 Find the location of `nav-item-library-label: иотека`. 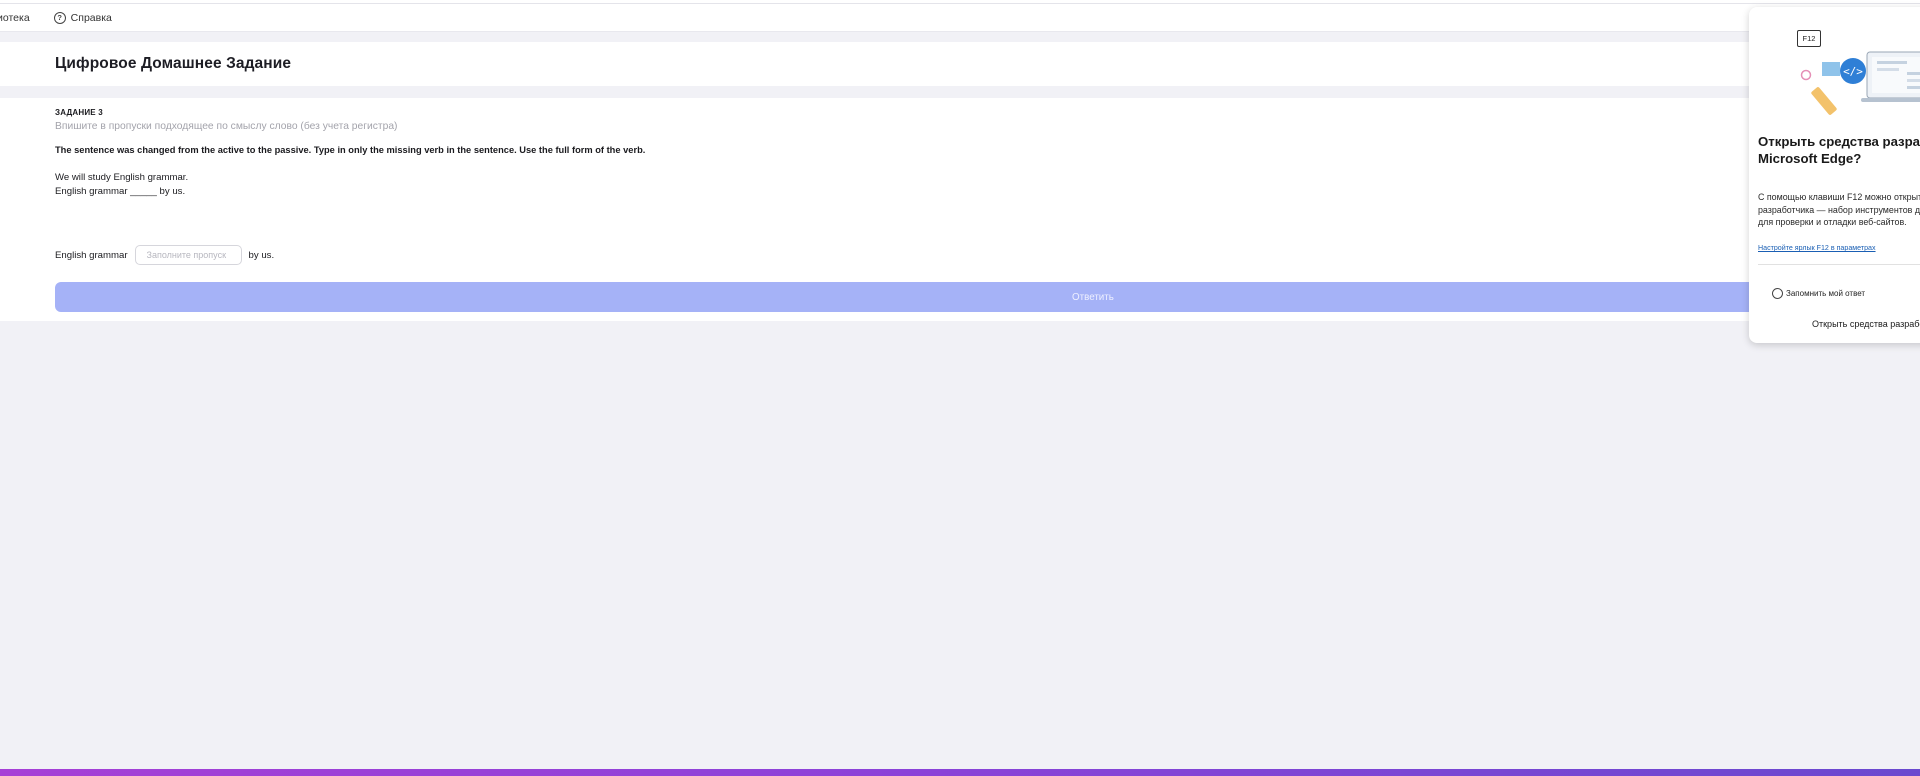

nav-item-library-label: иотека is located at coordinates (15, 17).